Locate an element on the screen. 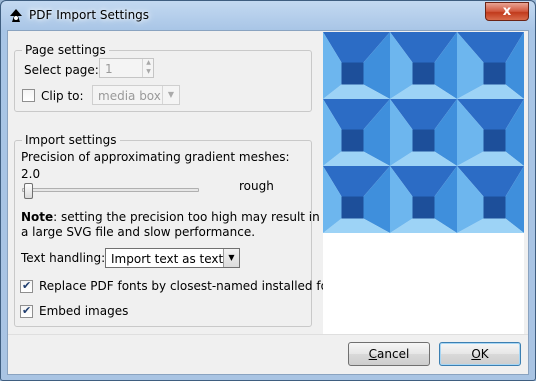  spinner-arrows: ▲ ▼ is located at coordinates (147, 68).